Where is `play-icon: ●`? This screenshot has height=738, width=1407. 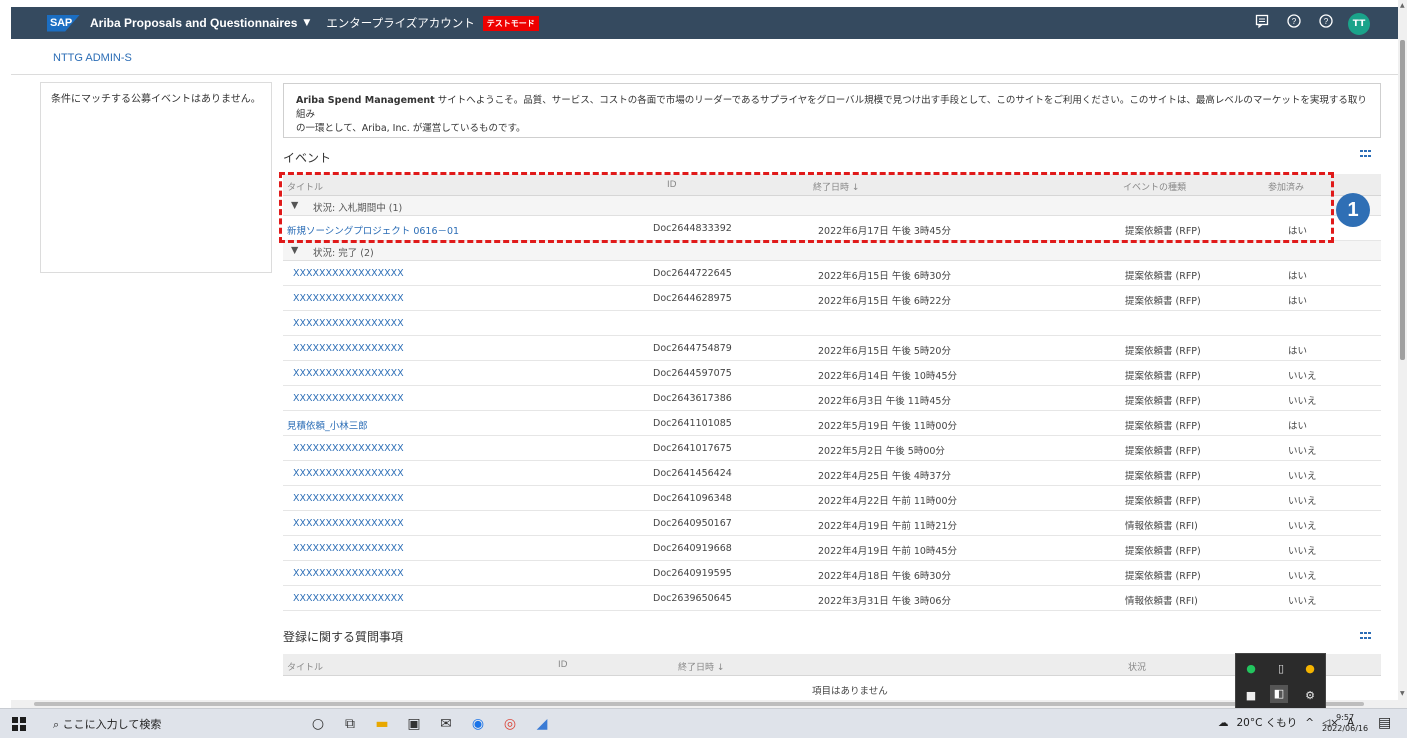
play-icon: ● is located at coordinates (1251, 669).